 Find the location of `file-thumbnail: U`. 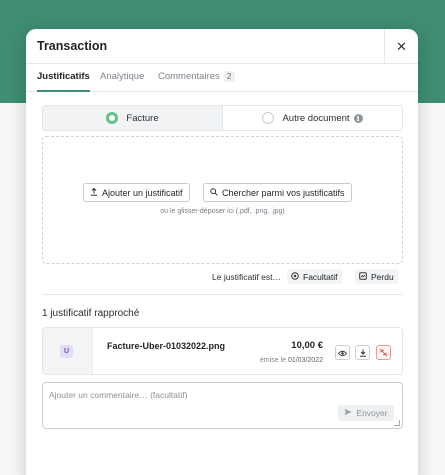

file-thumbnail: U is located at coordinates (68, 351).